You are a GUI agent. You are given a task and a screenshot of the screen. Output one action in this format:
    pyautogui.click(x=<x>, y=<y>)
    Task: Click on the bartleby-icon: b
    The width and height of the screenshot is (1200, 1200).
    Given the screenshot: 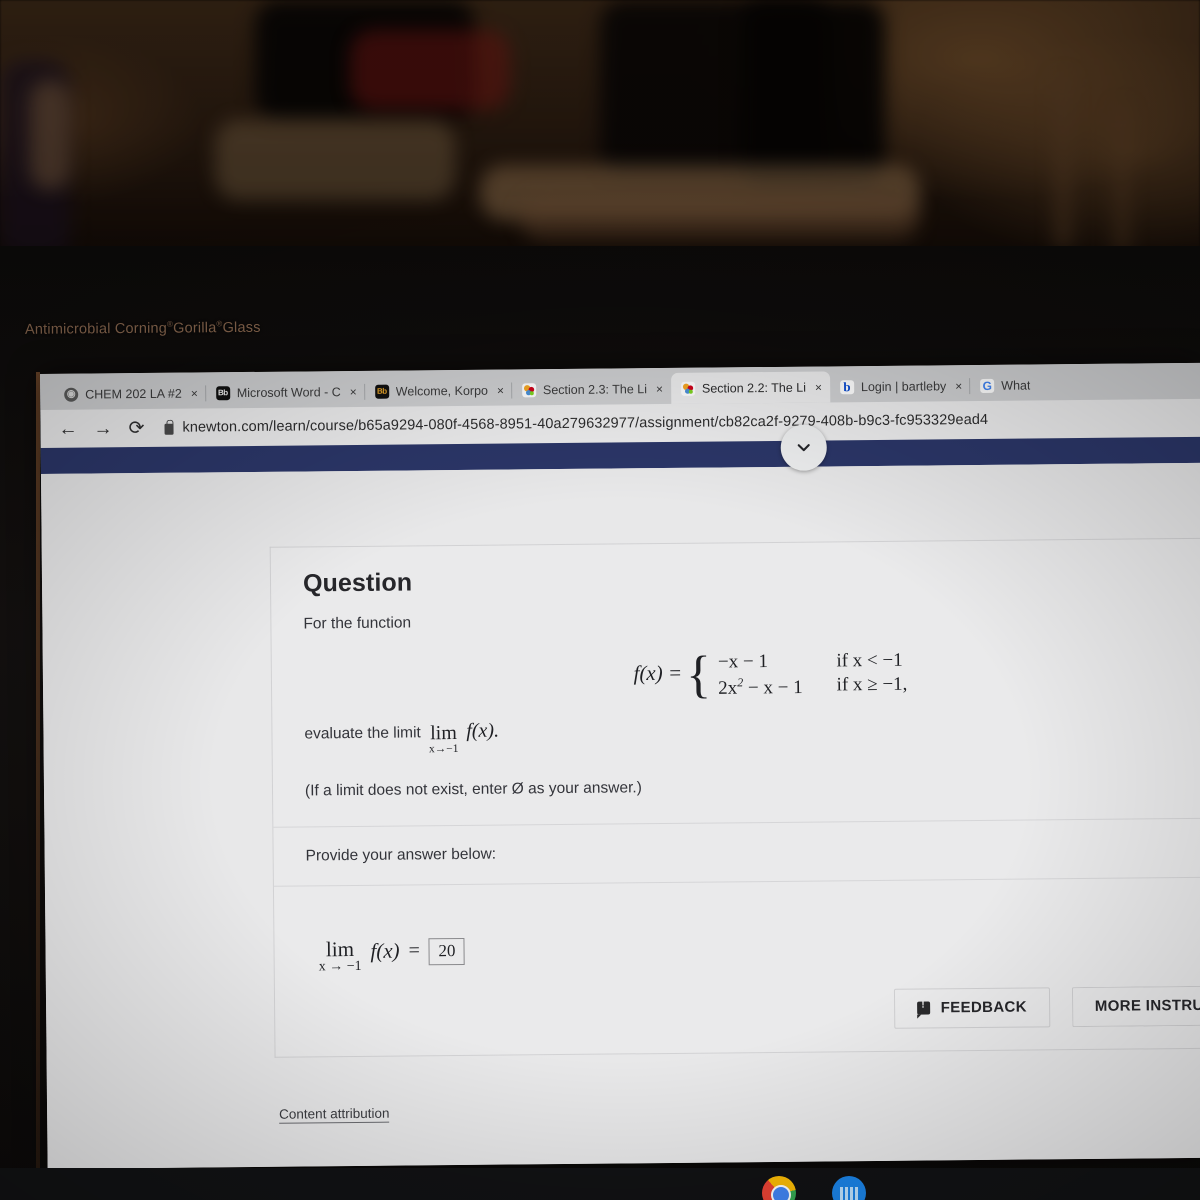 What is the action you would take?
    pyautogui.click(x=847, y=386)
    